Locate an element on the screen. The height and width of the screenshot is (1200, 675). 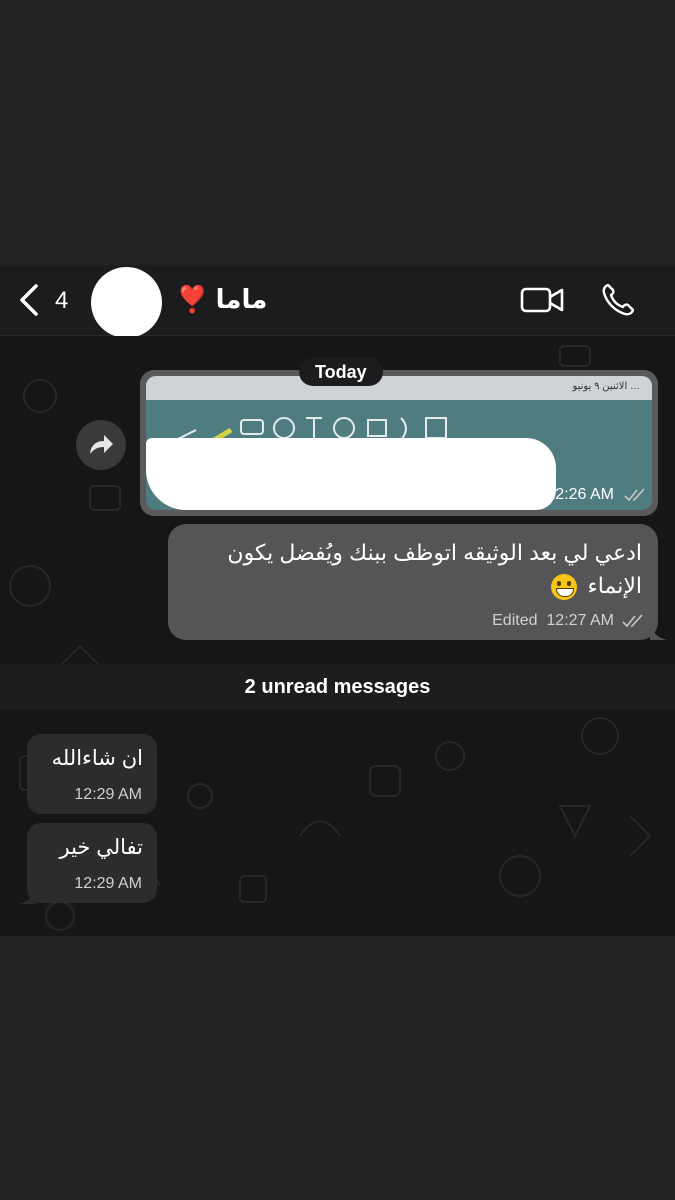
message-time: 12:27 AM is located at coordinates (580, 620).